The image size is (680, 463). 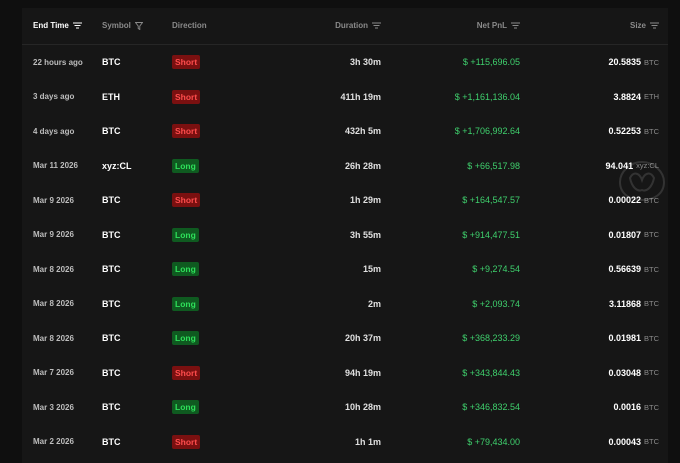 What do you see at coordinates (487, 96) in the screenshot?
I see `net-pnl-cell: $ +1,161,136.04` at bounding box center [487, 96].